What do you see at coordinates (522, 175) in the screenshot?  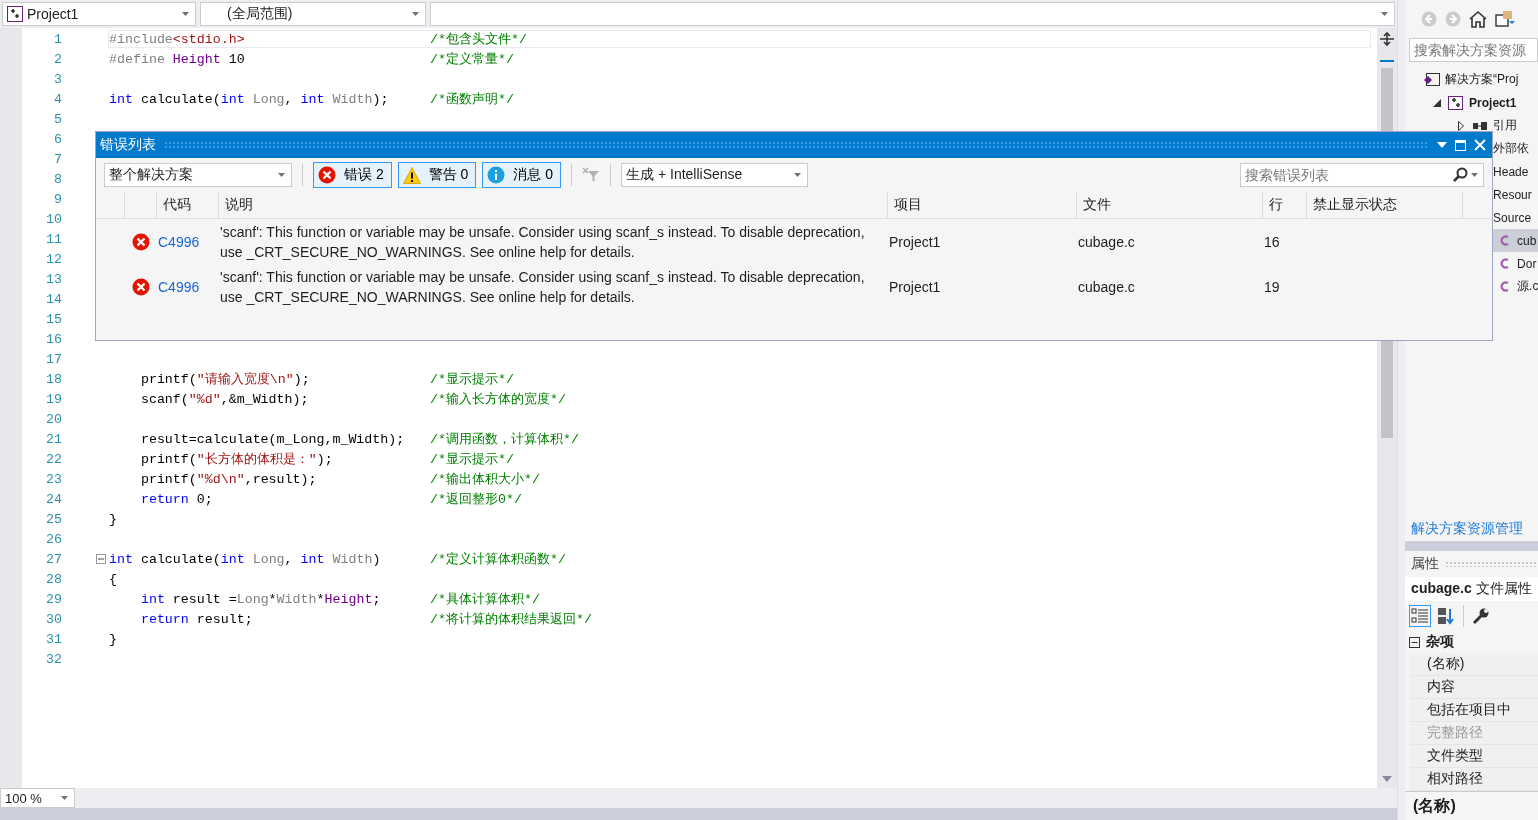 I see `info-filter-button: 消息 0` at bounding box center [522, 175].